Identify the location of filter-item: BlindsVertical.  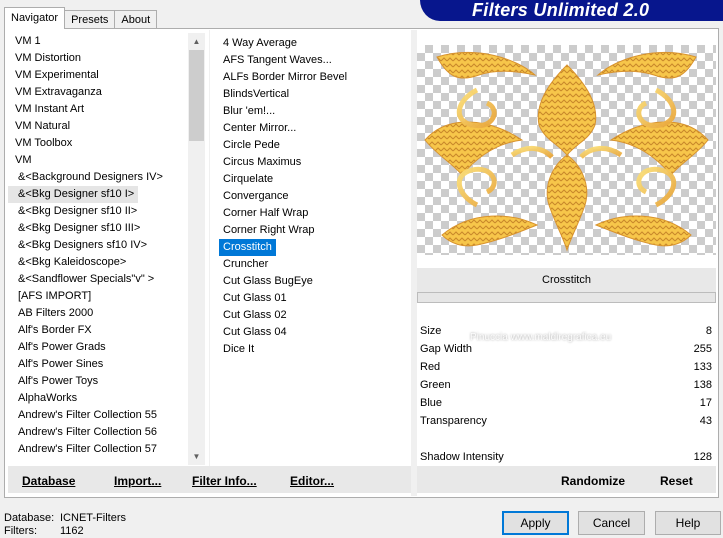
(314, 94).